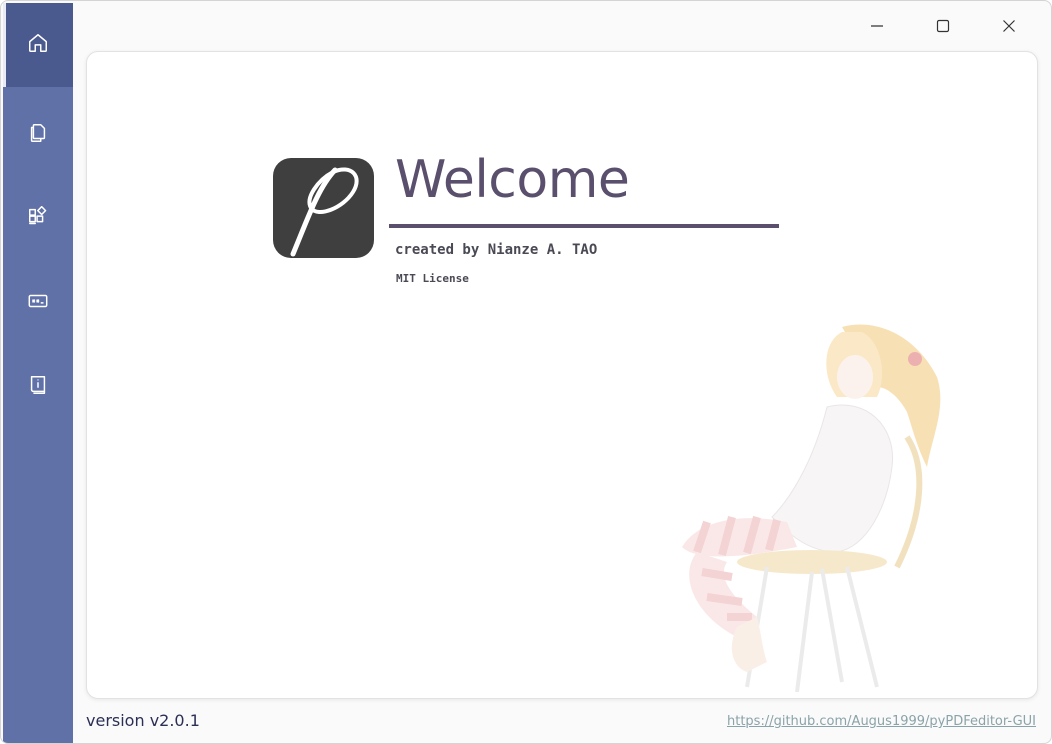  I want to click on maximize-button, so click(943, 27).